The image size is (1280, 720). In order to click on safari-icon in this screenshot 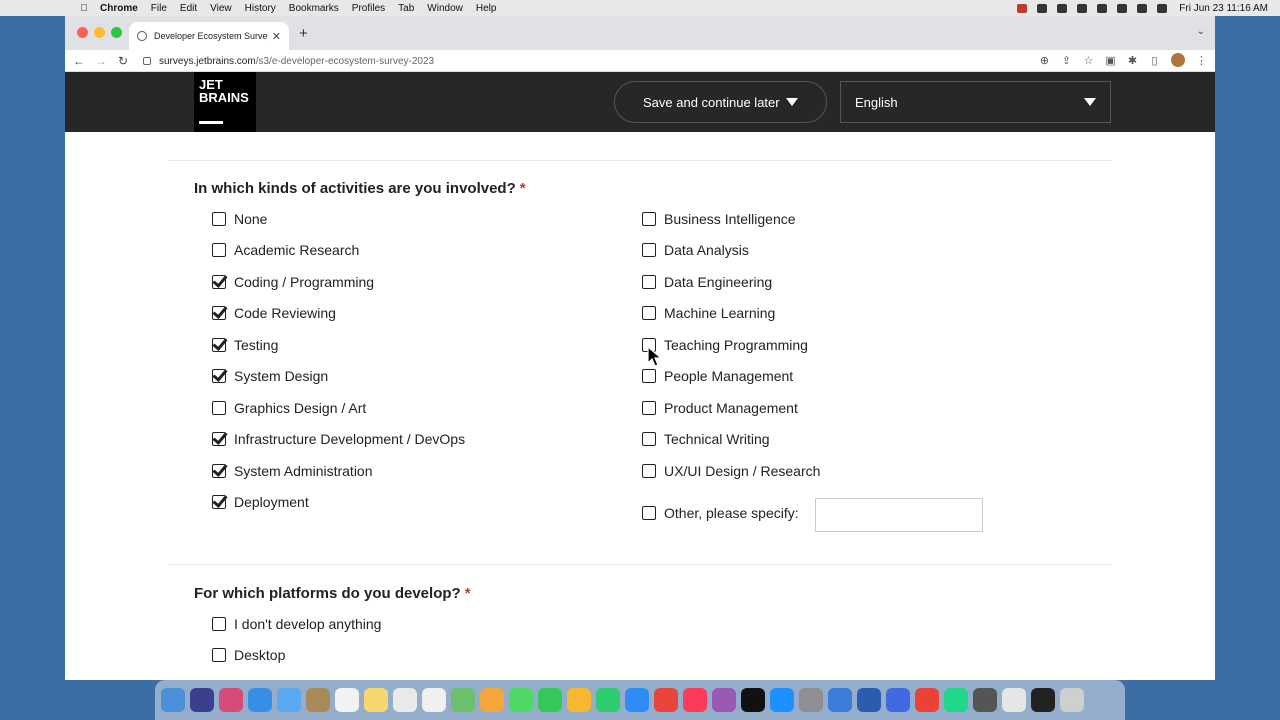, I will do `click(260, 700)`.